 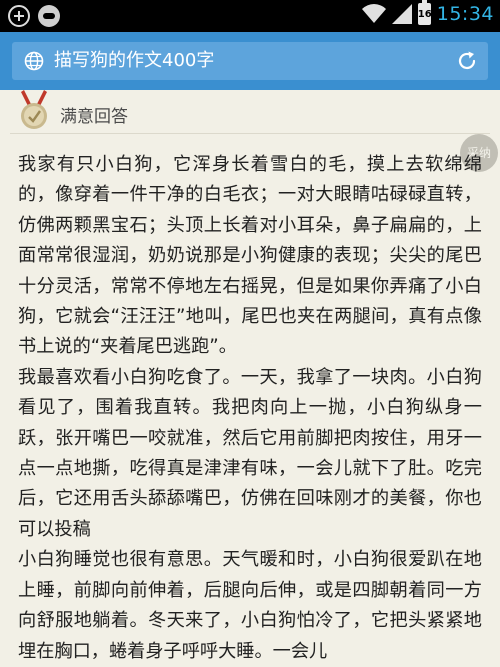 I want to click on search-bar: 描写狗的作文400字, so click(x=250, y=61).